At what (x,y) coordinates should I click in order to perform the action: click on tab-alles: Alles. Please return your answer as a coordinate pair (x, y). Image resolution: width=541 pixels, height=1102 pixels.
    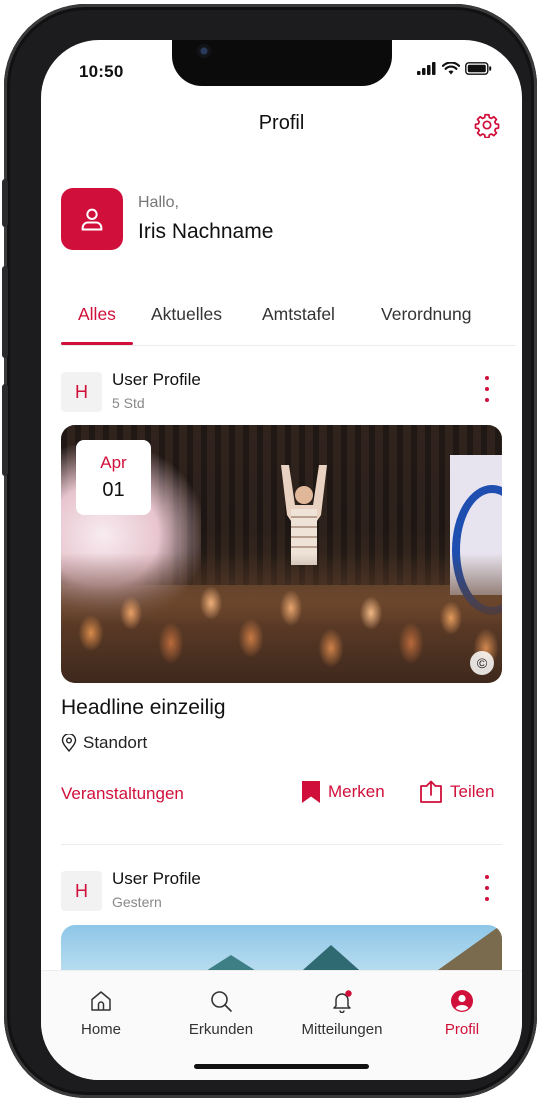
    Looking at the image, I should click on (97, 314).